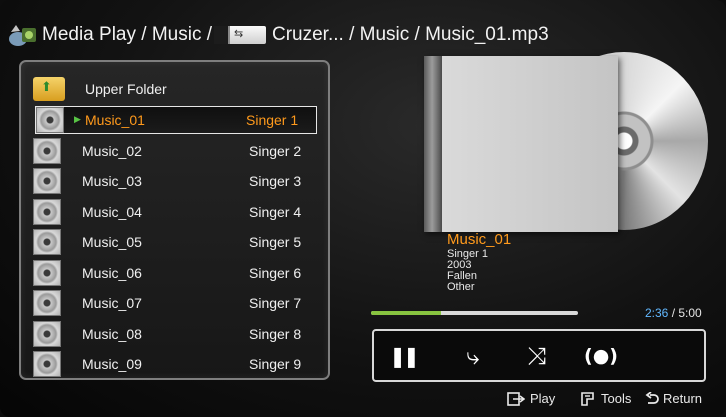 This screenshot has width=726, height=417. What do you see at coordinates (176, 364) in the screenshot?
I see `list-item: Music_09 Singer 9` at bounding box center [176, 364].